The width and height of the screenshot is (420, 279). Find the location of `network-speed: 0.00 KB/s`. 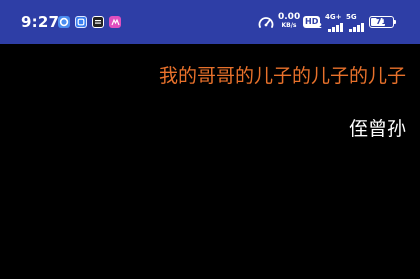

network-speed: 0.00 KB/s is located at coordinates (289, 21).